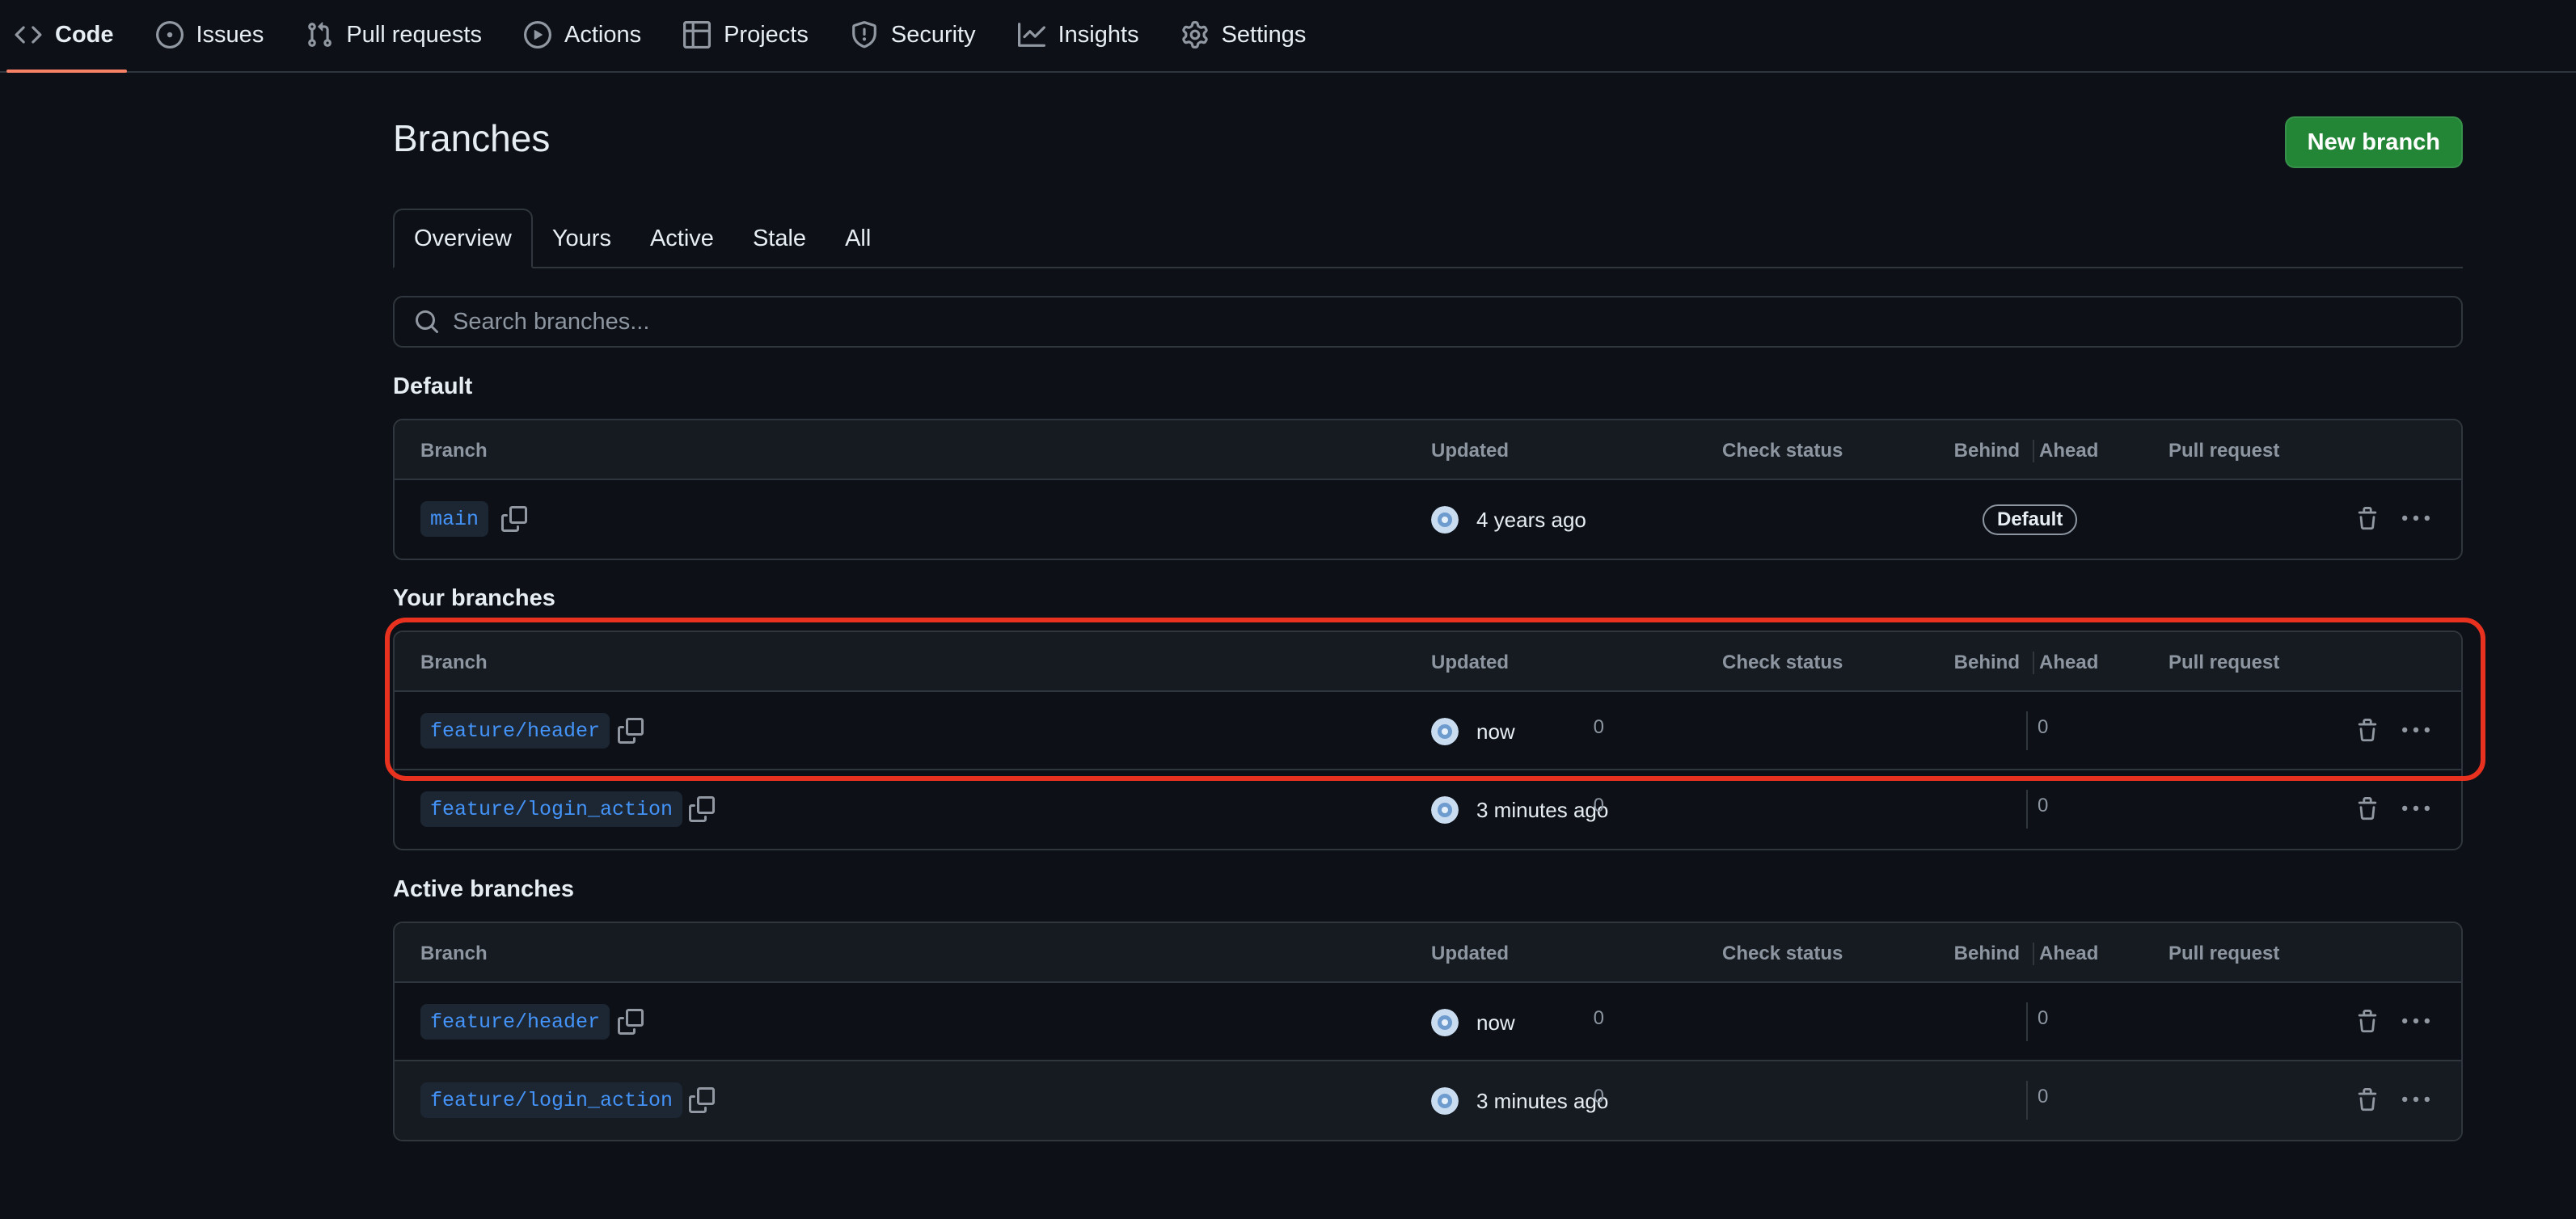  I want to click on tab-issues: Issues, so click(209, 35).